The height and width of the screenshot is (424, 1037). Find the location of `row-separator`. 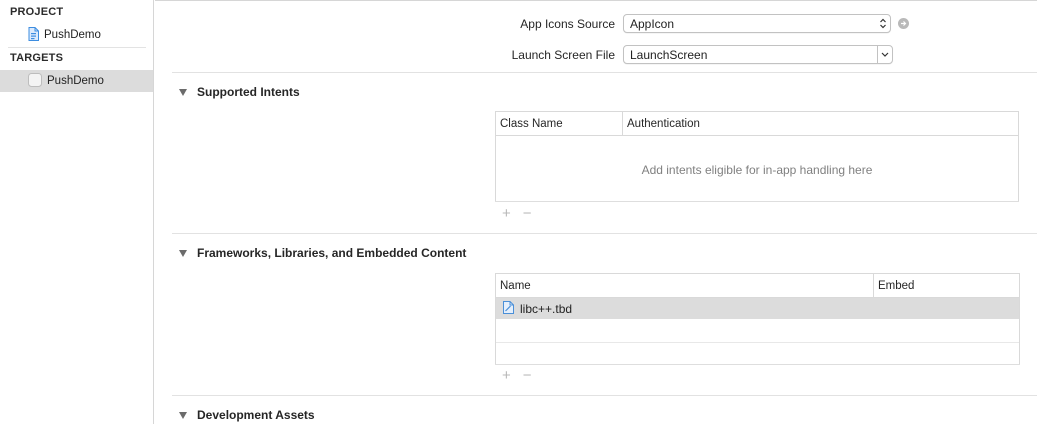

row-separator is located at coordinates (757, 342).